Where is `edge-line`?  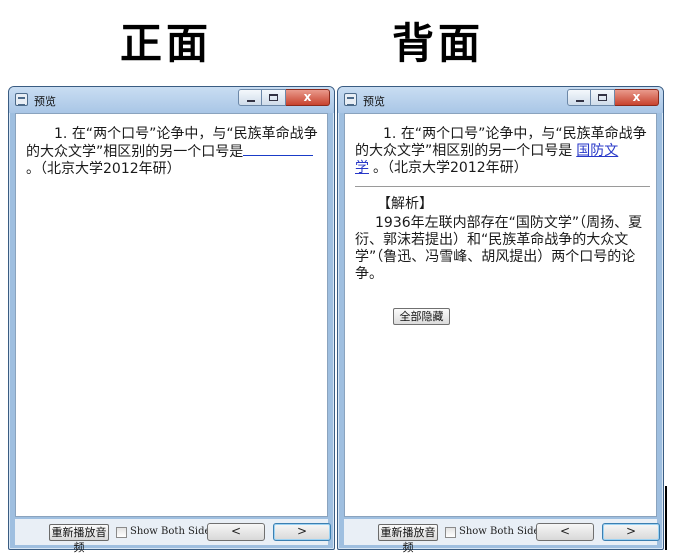 edge-line is located at coordinates (666, 518).